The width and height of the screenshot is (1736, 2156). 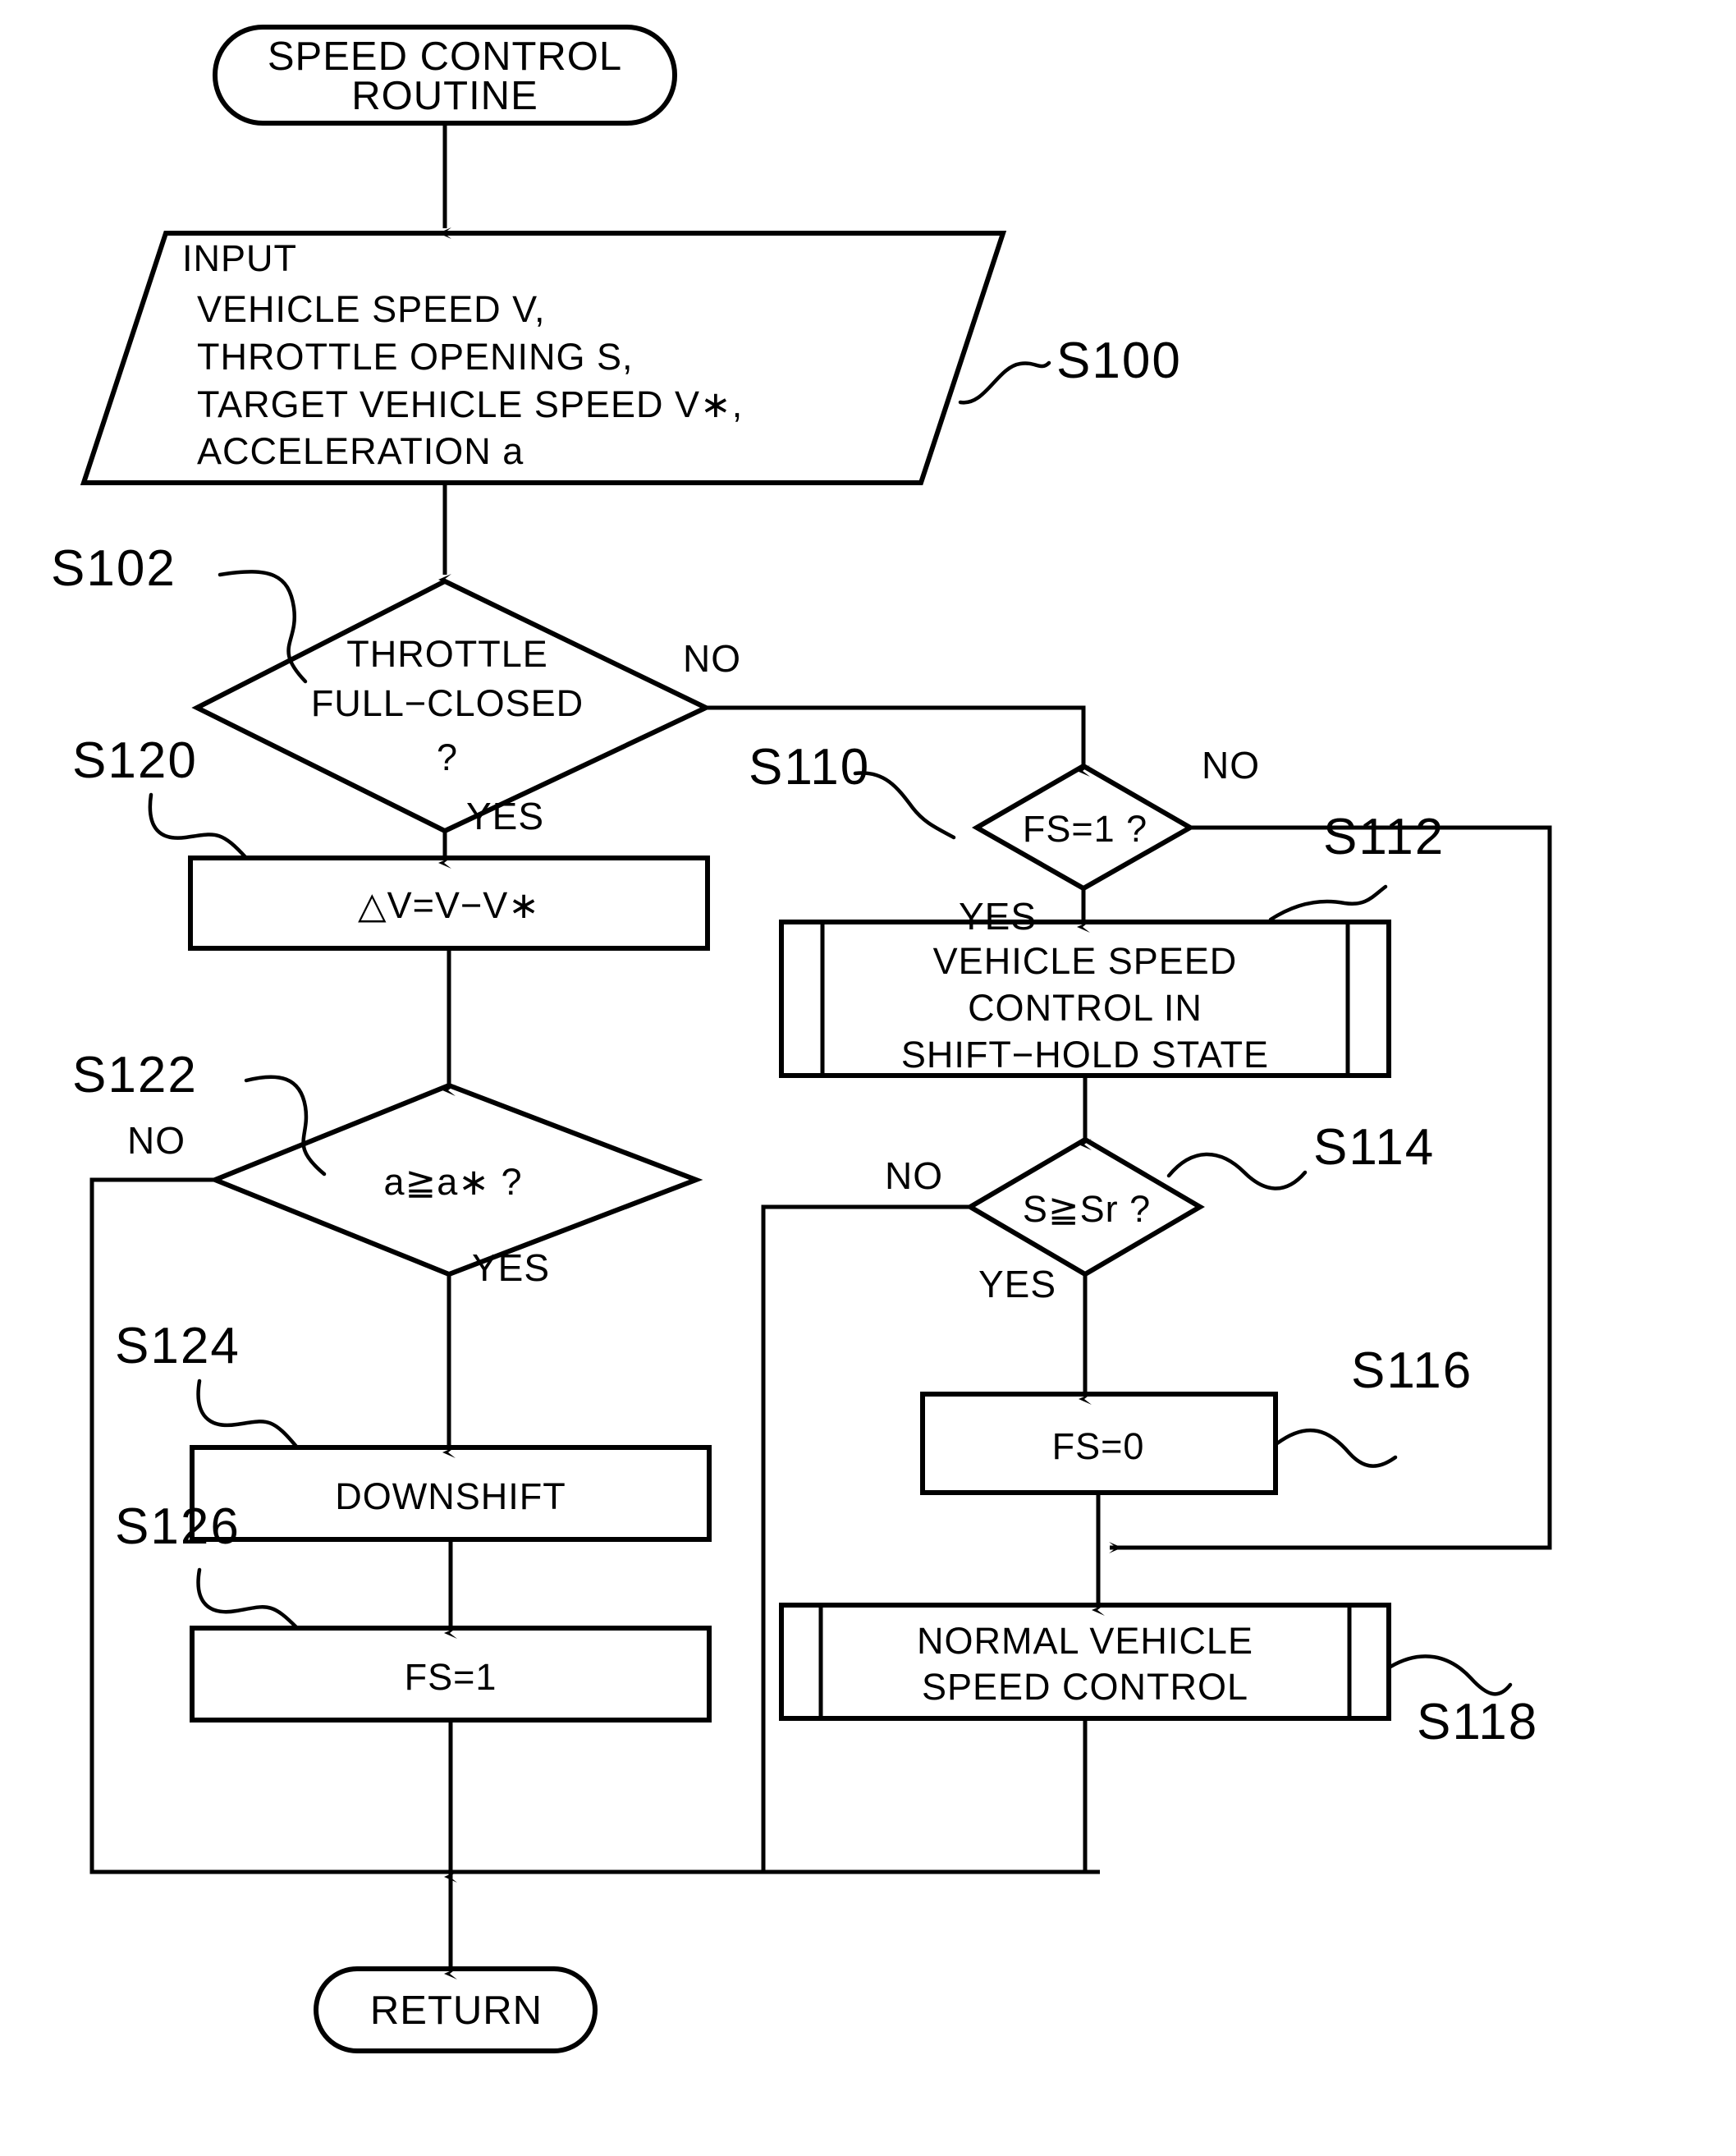 I want to click on branch-label-s102-yes: YES, so click(x=505, y=816).